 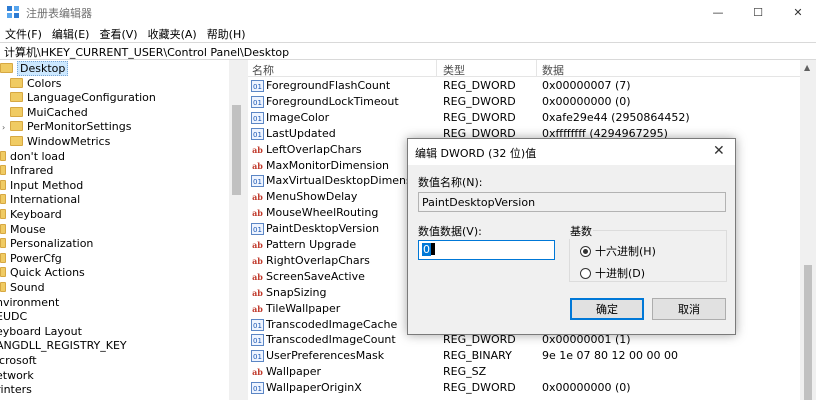 What do you see at coordinates (758, 12) in the screenshot?
I see `maximize-icon: ☐` at bounding box center [758, 12].